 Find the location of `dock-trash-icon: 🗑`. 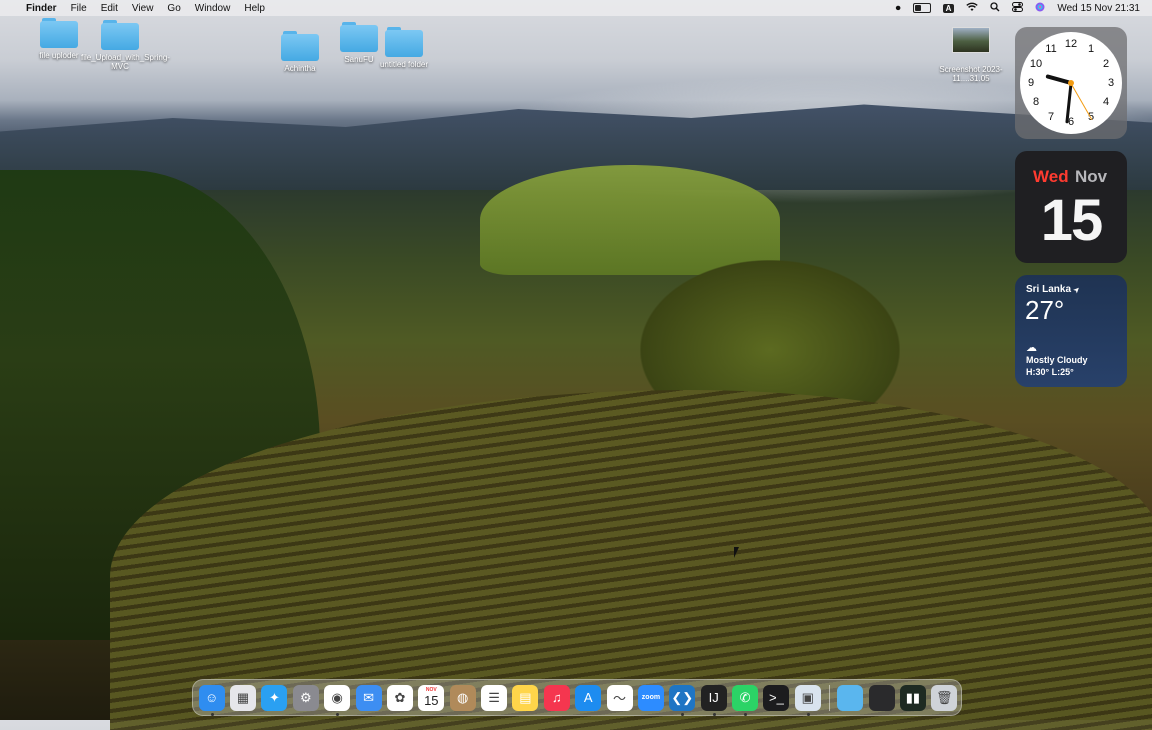

dock-trash-icon: 🗑 is located at coordinates (944, 697).